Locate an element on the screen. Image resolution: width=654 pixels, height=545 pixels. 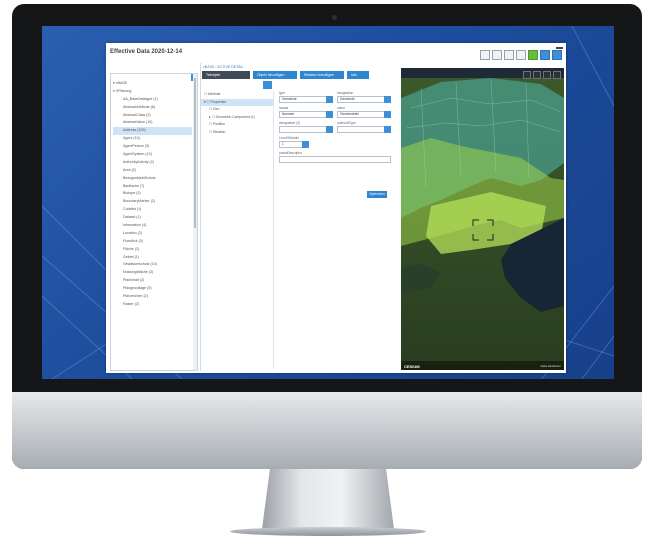
tree-item: Plangrundlage (5) is located at coordinates (152, 289).